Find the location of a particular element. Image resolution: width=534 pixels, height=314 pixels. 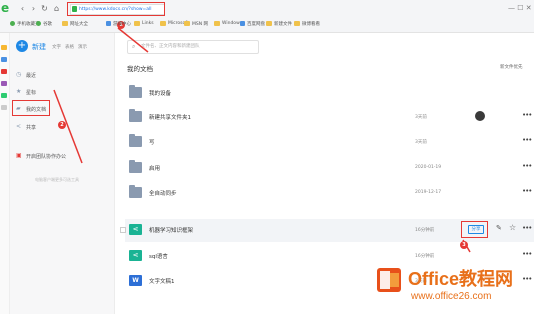

bookmark-item: Links is located at coordinates (144, 23).